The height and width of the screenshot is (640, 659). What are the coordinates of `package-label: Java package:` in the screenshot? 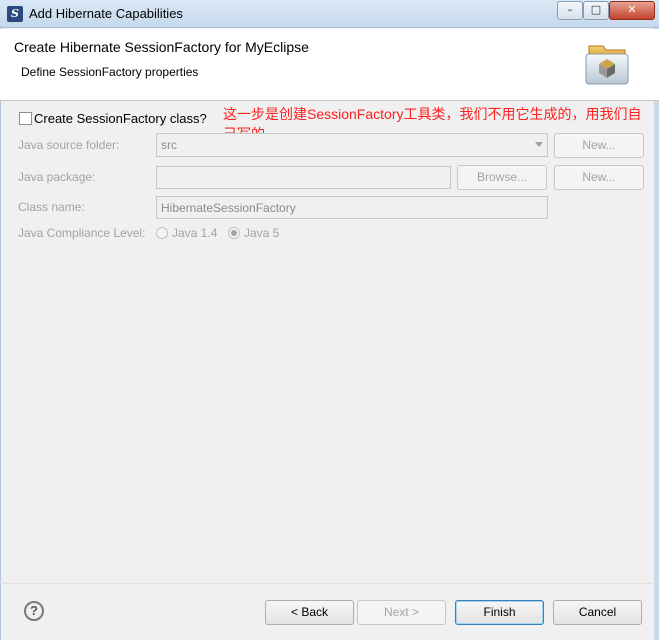 It's located at (57, 177).